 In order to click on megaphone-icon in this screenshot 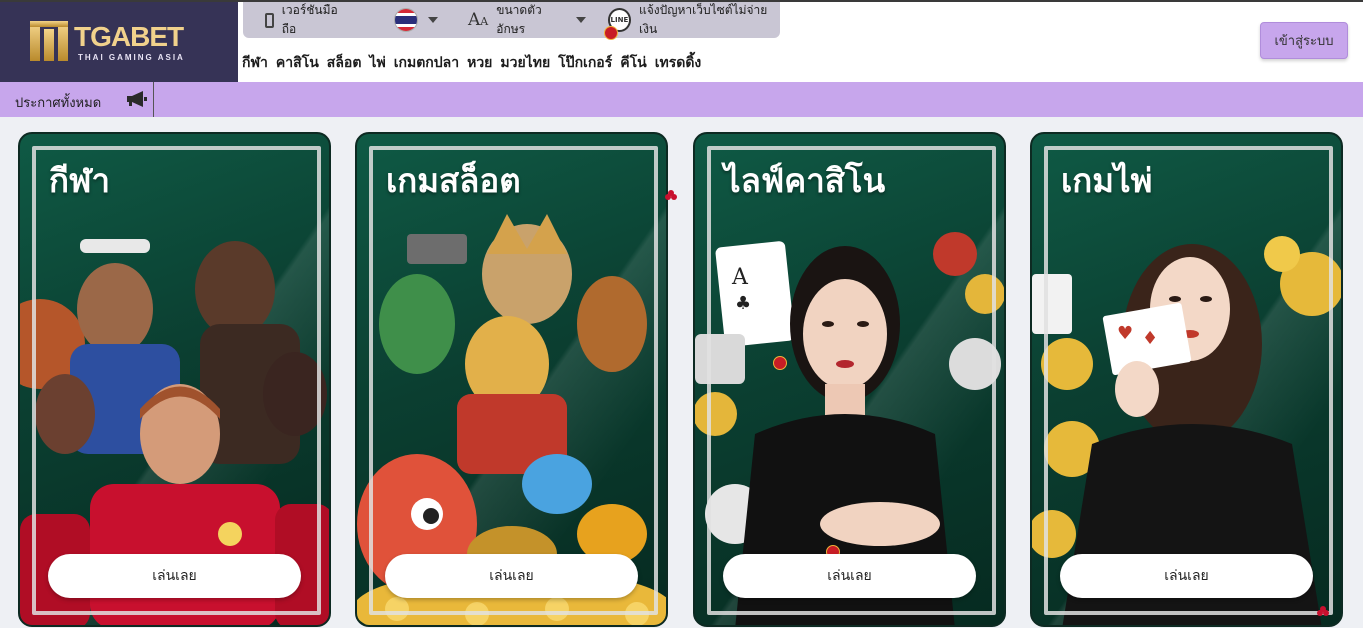, I will do `click(137, 99)`.